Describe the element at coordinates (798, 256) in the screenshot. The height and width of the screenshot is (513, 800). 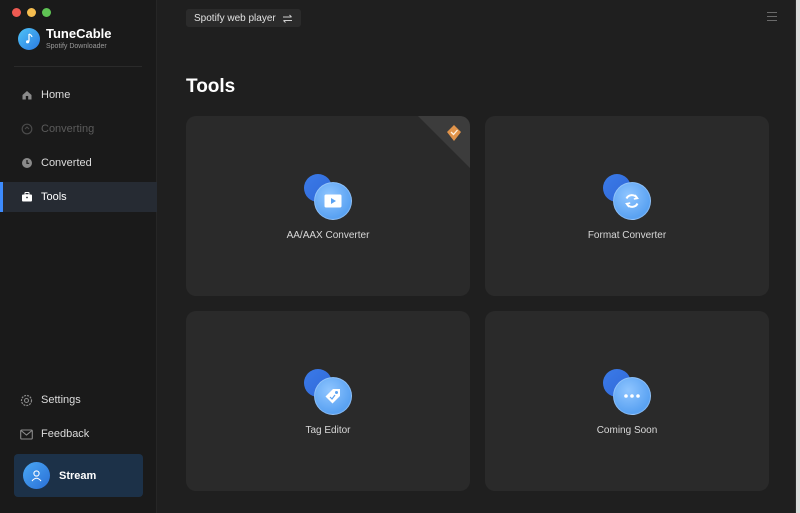
I see `scrollbar` at that location.